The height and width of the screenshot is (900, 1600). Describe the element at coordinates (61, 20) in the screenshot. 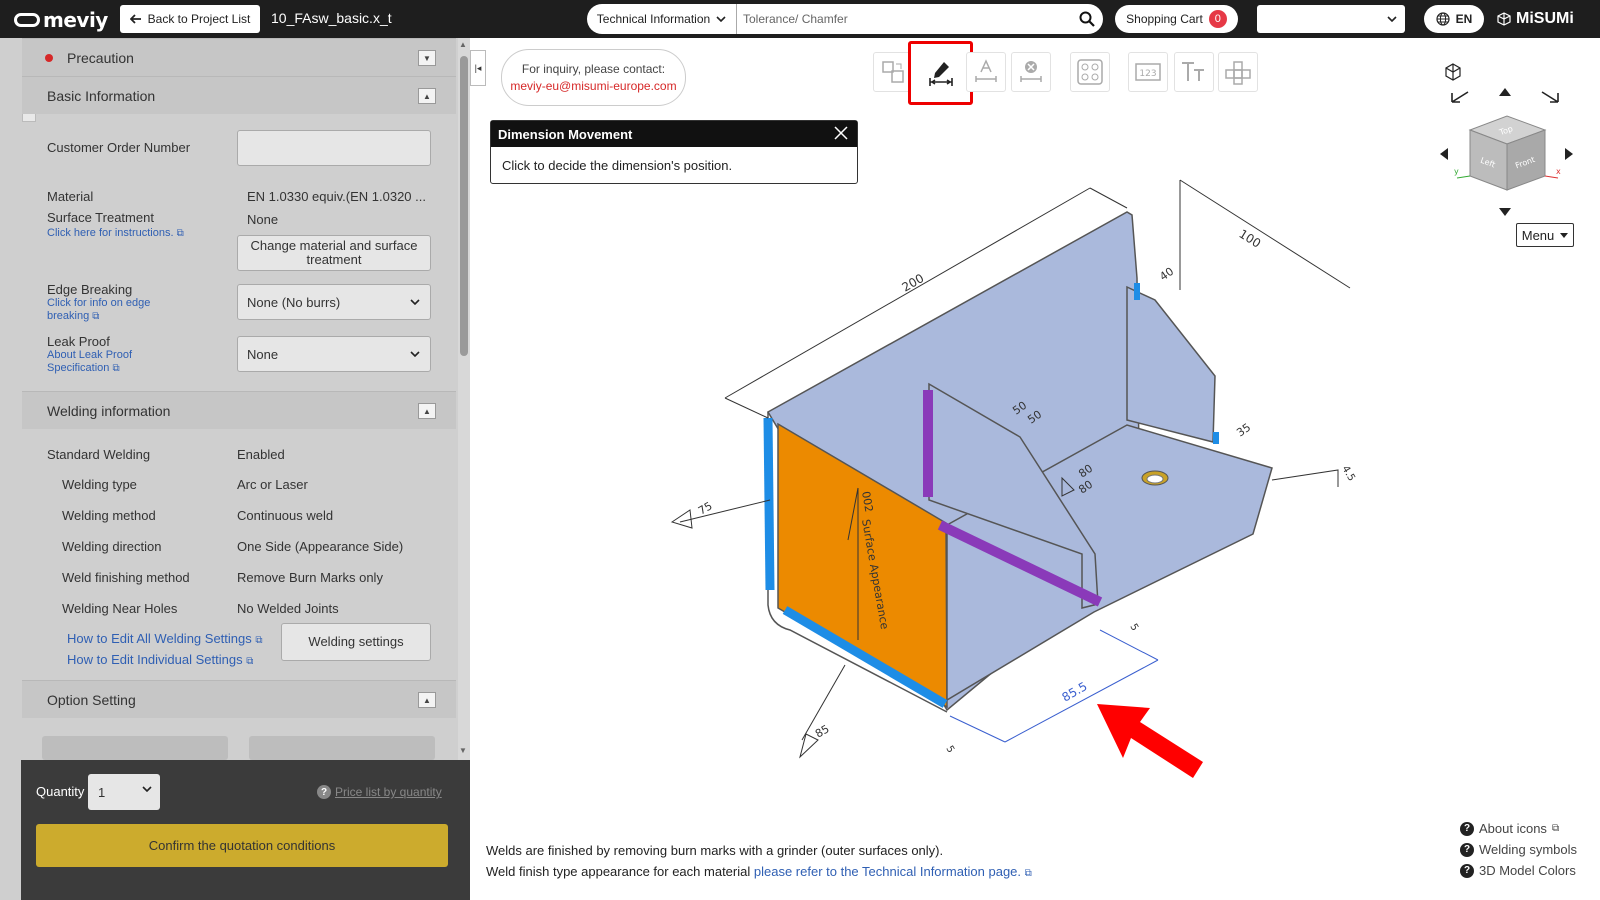

I see `meviy-logo: meviy` at that location.